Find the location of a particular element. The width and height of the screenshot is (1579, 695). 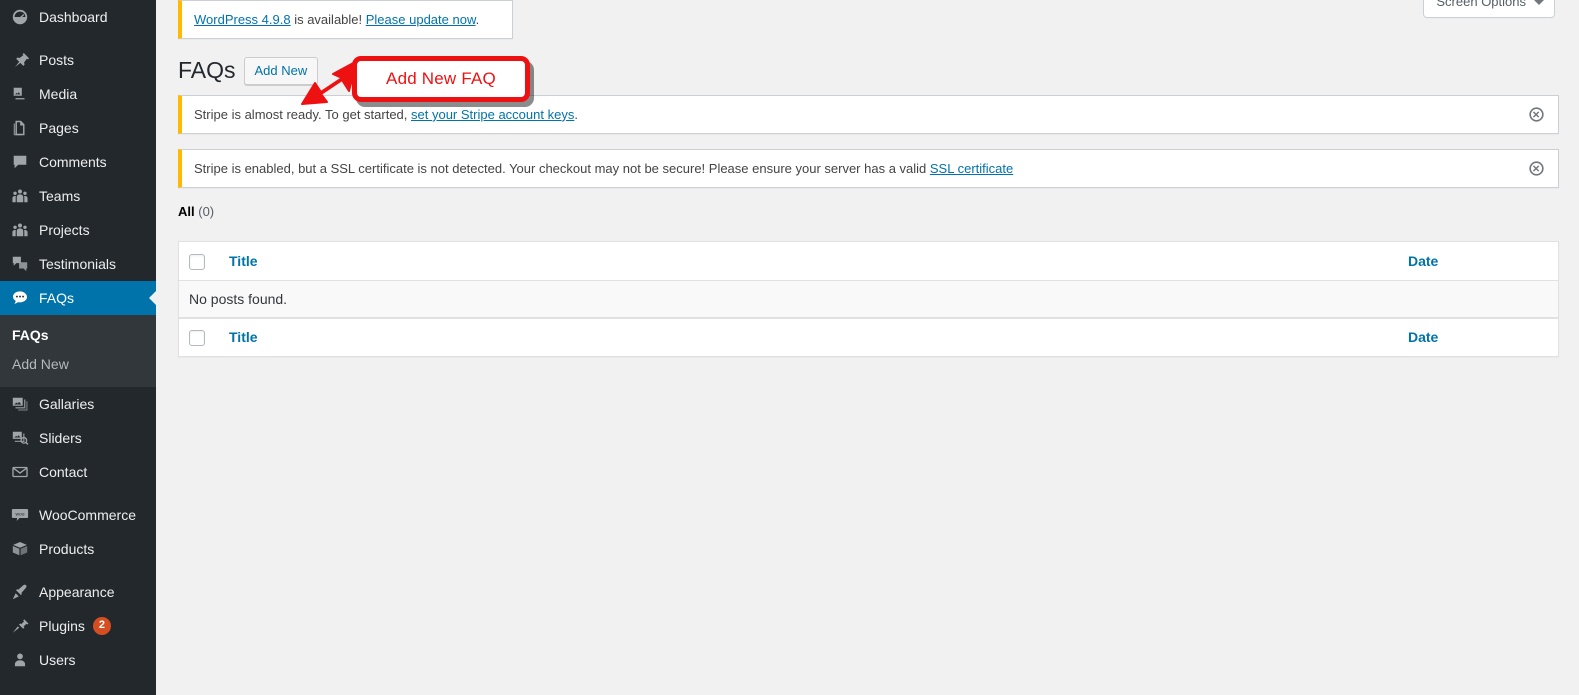

svg-text: woo is located at coordinates (20, 514).